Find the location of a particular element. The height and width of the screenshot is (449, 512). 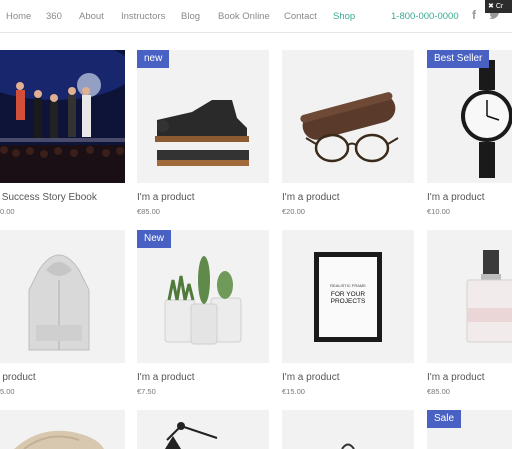

product-price: 0.00 is located at coordinates (7, 211).